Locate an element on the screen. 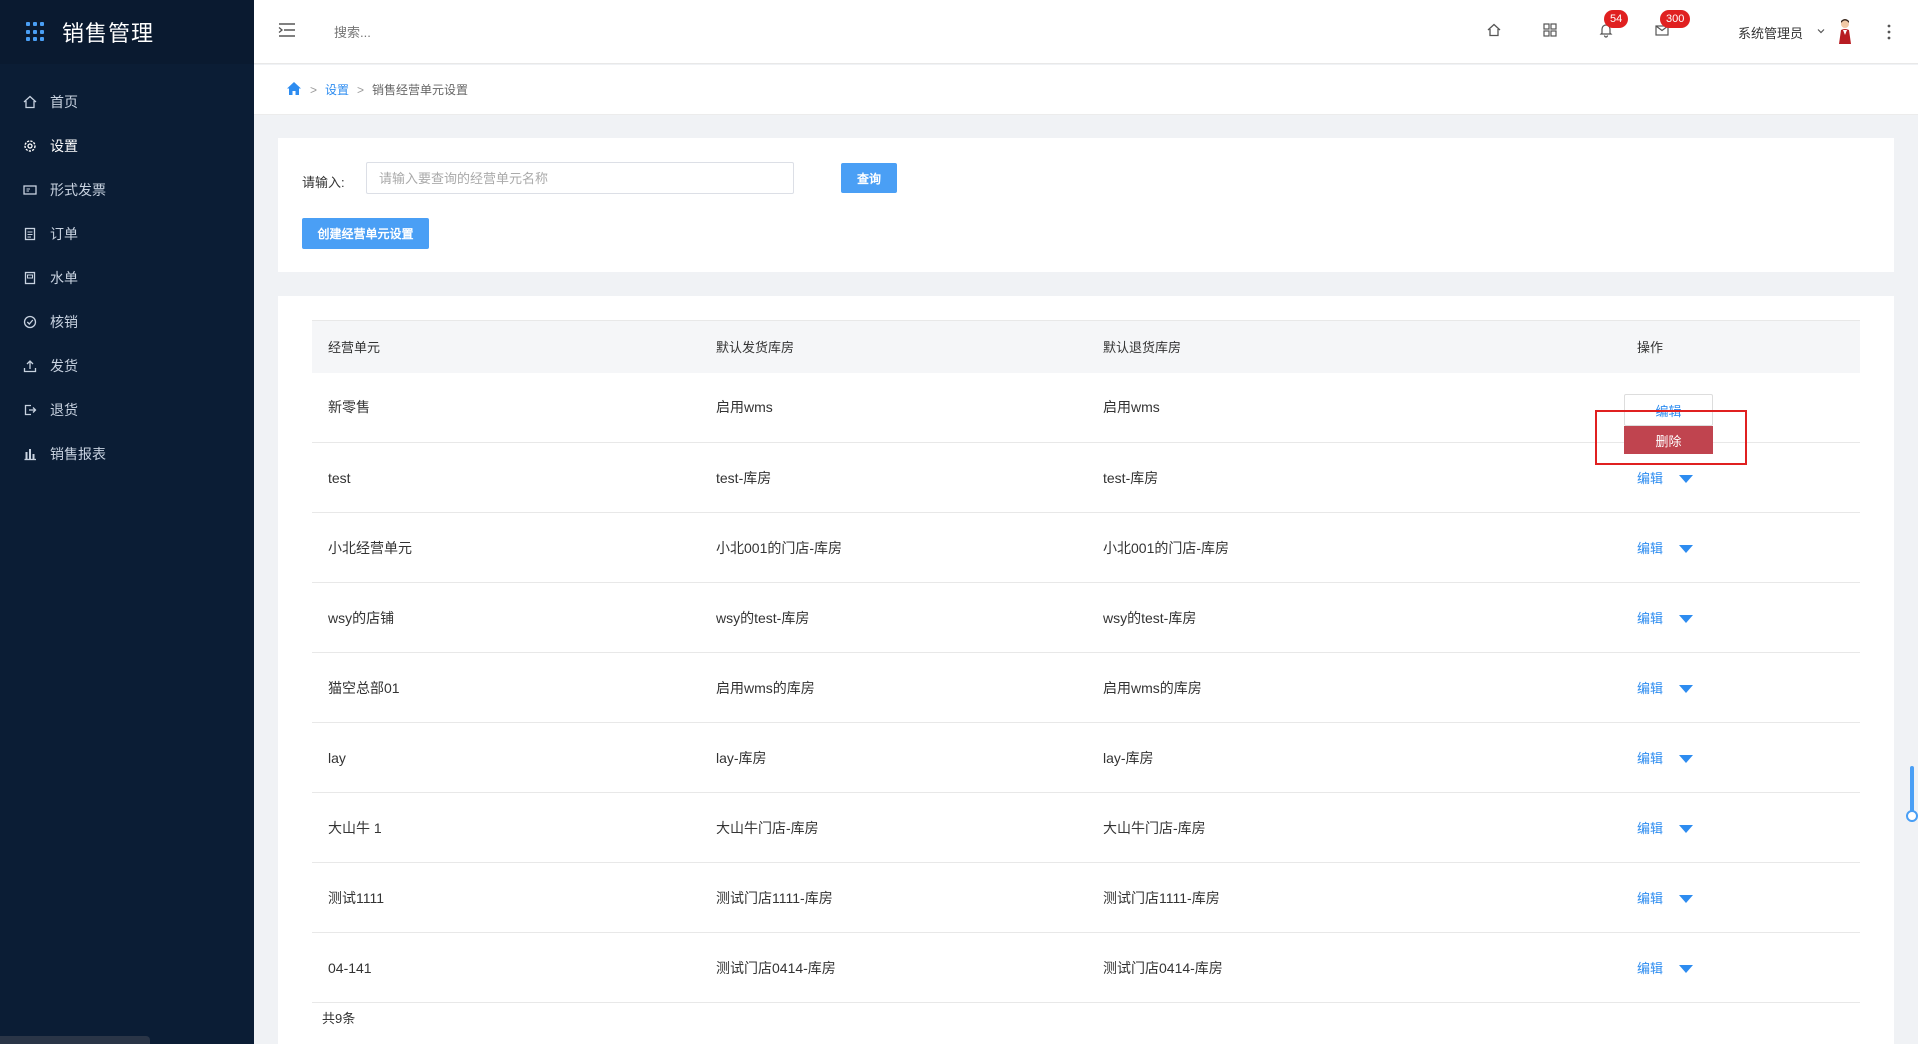  sidebar-item-label: 核销 is located at coordinates (64, 322).